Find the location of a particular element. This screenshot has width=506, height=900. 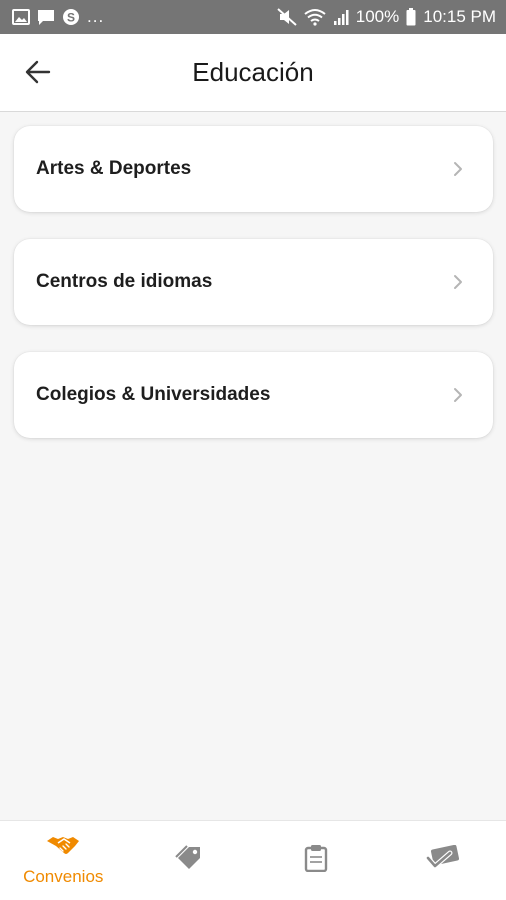

skype-icon: S is located at coordinates (71, 17).